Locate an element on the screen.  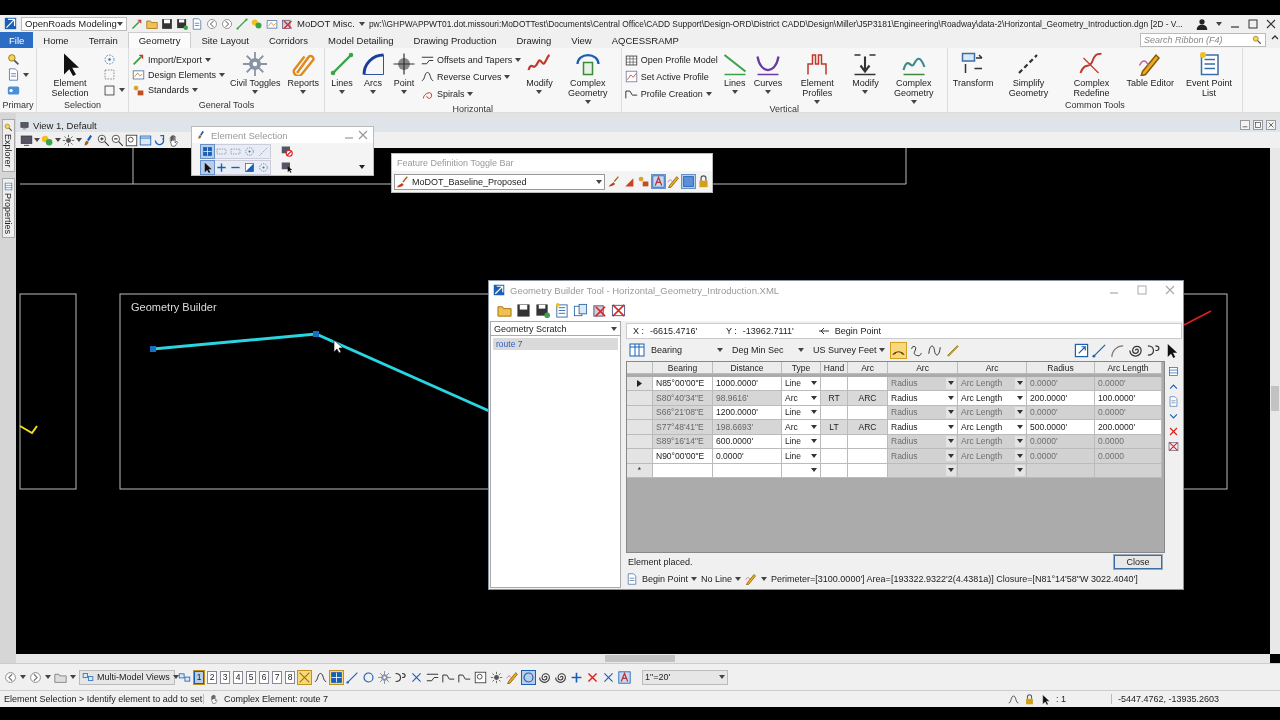
ribbon-tool: Reports is located at coordinates (303, 75).